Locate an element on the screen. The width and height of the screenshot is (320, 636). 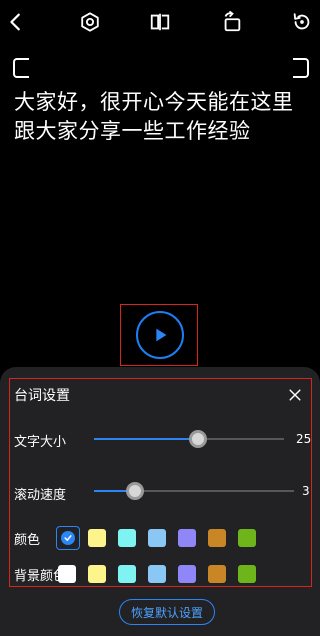
scroll-speed-value: 3 is located at coordinates (306, 491).